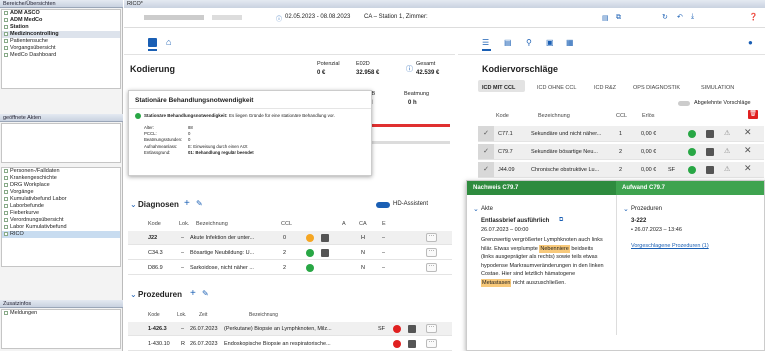  What do you see at coordinates (656, 88) in the screenshot?
I see `tab-ops-diagnostik: OPS DIAGNOSTIK` at bounding box center [656, 88].